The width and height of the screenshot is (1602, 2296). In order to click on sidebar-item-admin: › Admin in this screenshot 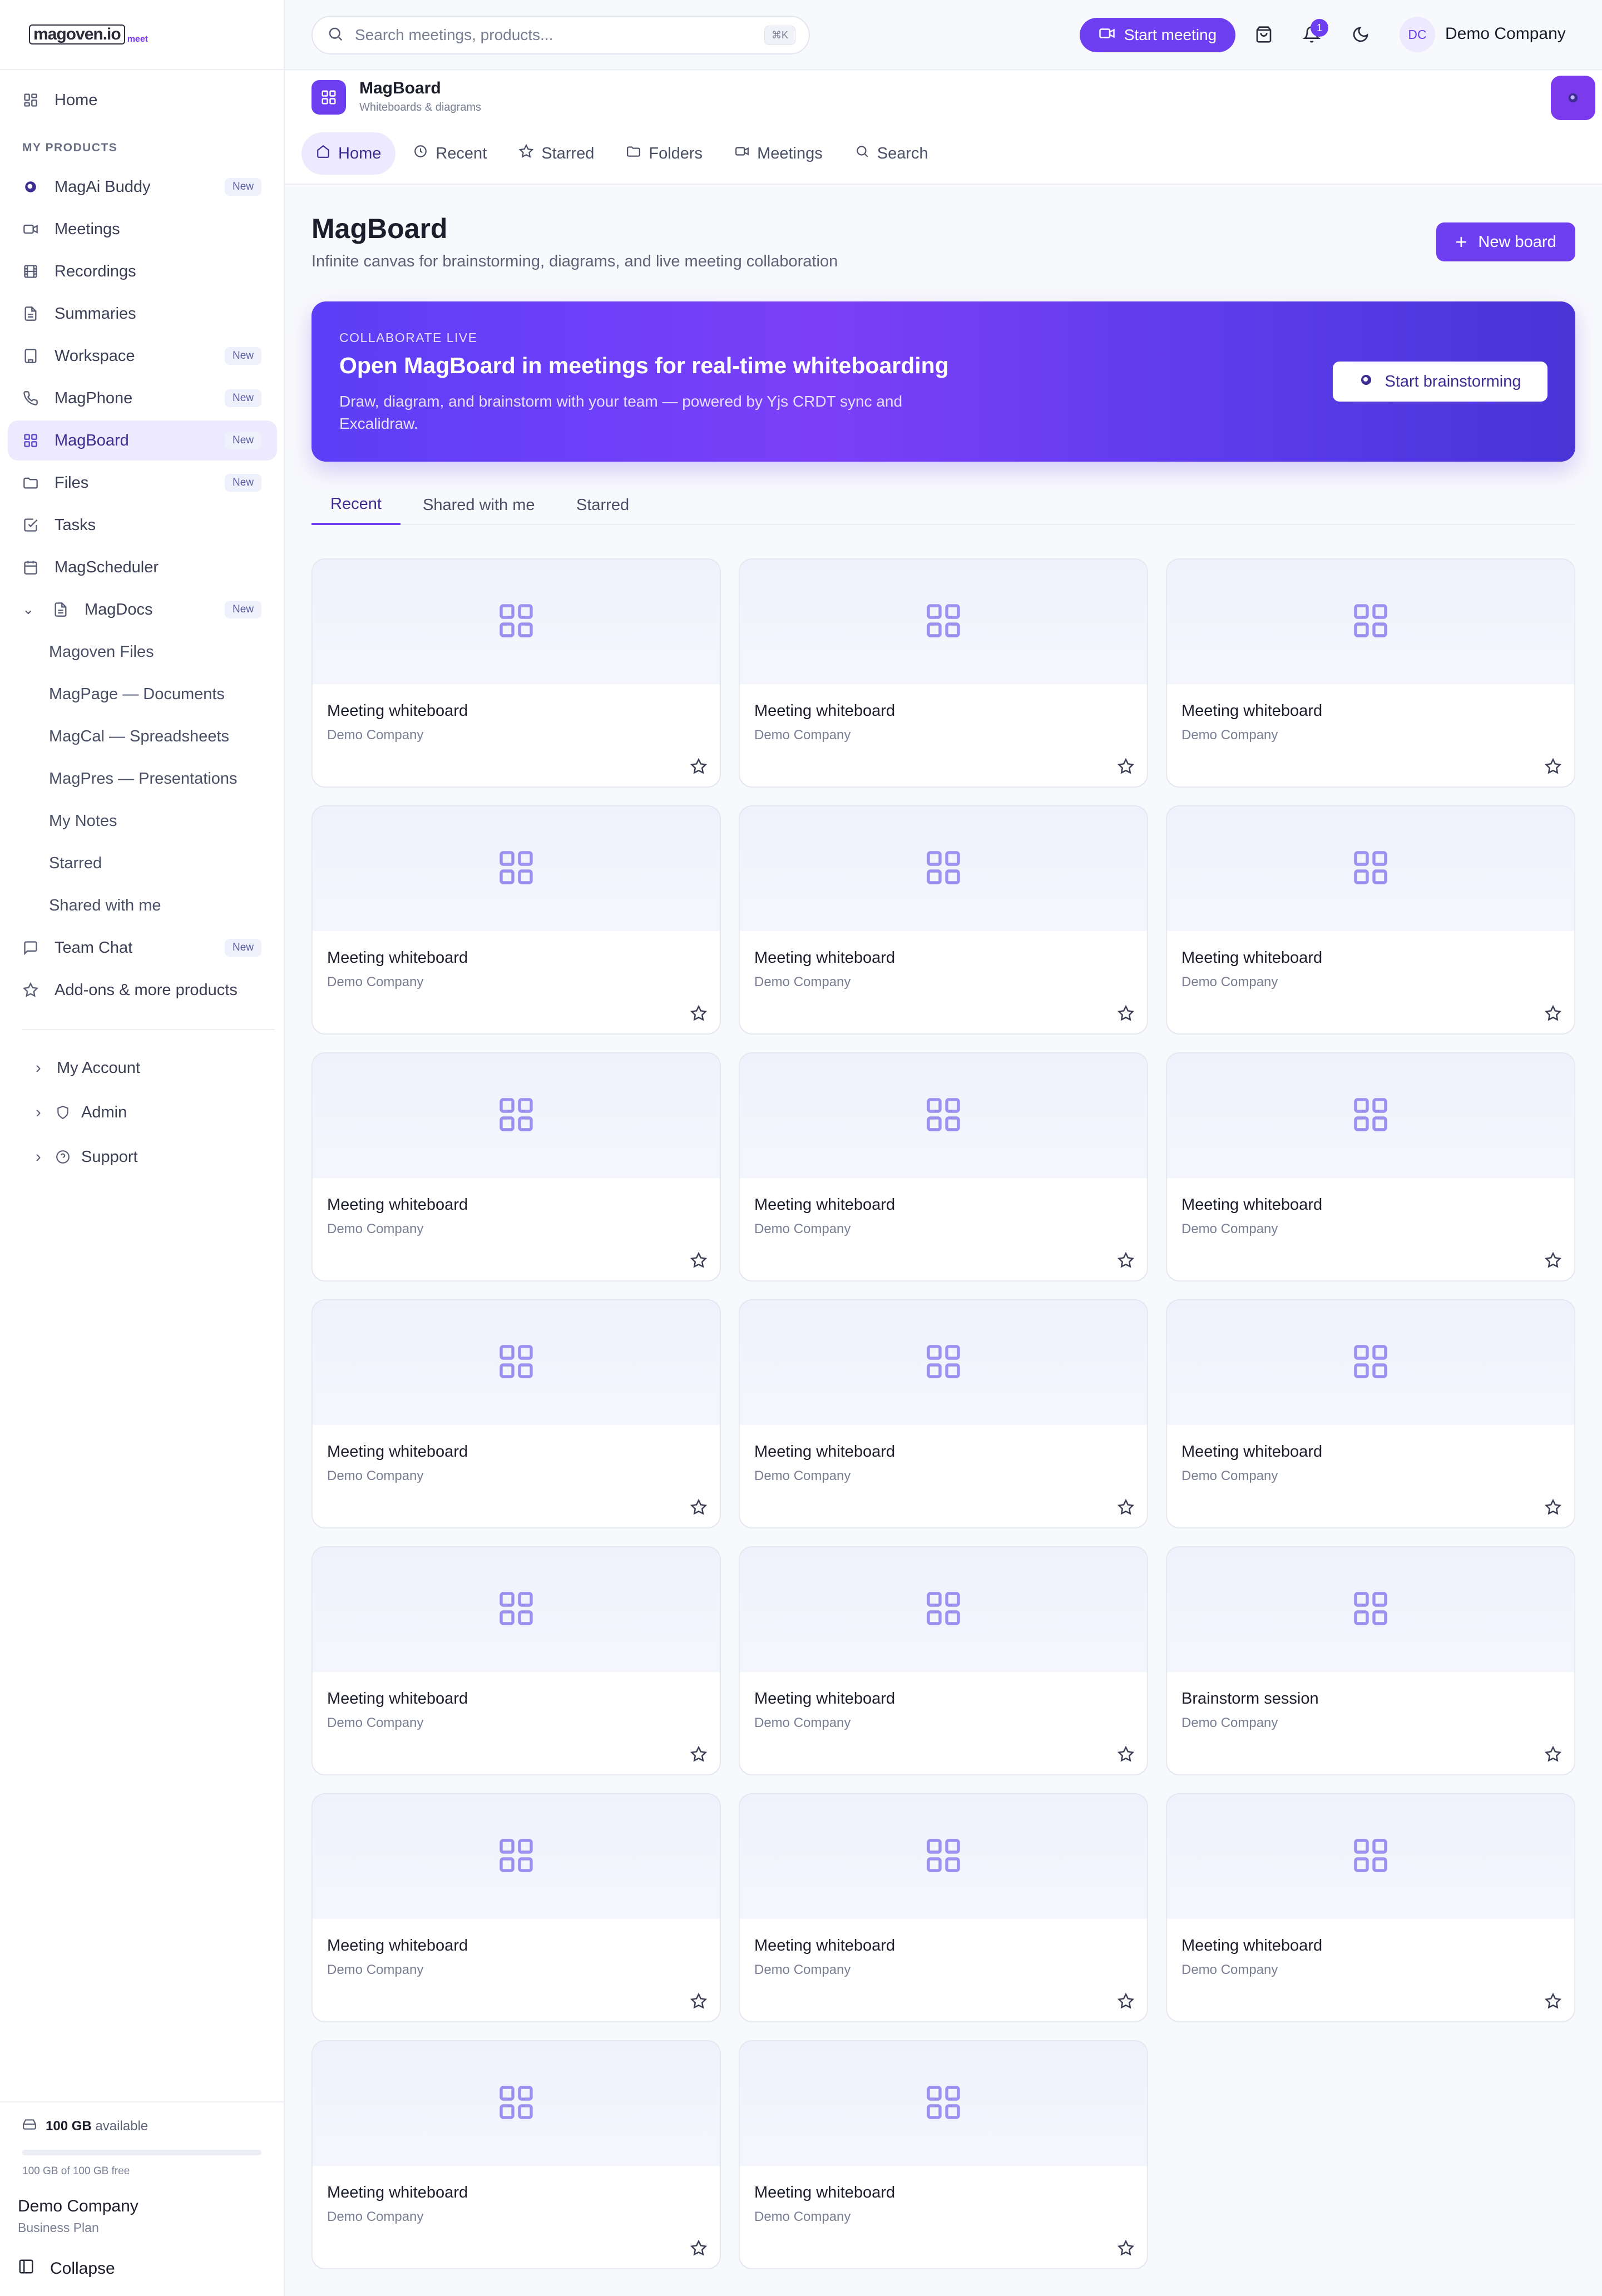, I will do `click(142, 1112)`.